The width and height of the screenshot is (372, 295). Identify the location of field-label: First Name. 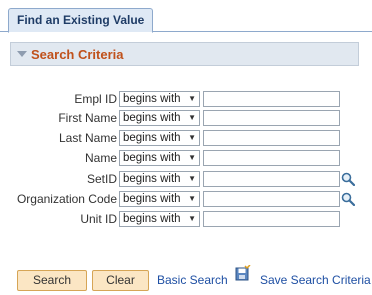
(87, 118).